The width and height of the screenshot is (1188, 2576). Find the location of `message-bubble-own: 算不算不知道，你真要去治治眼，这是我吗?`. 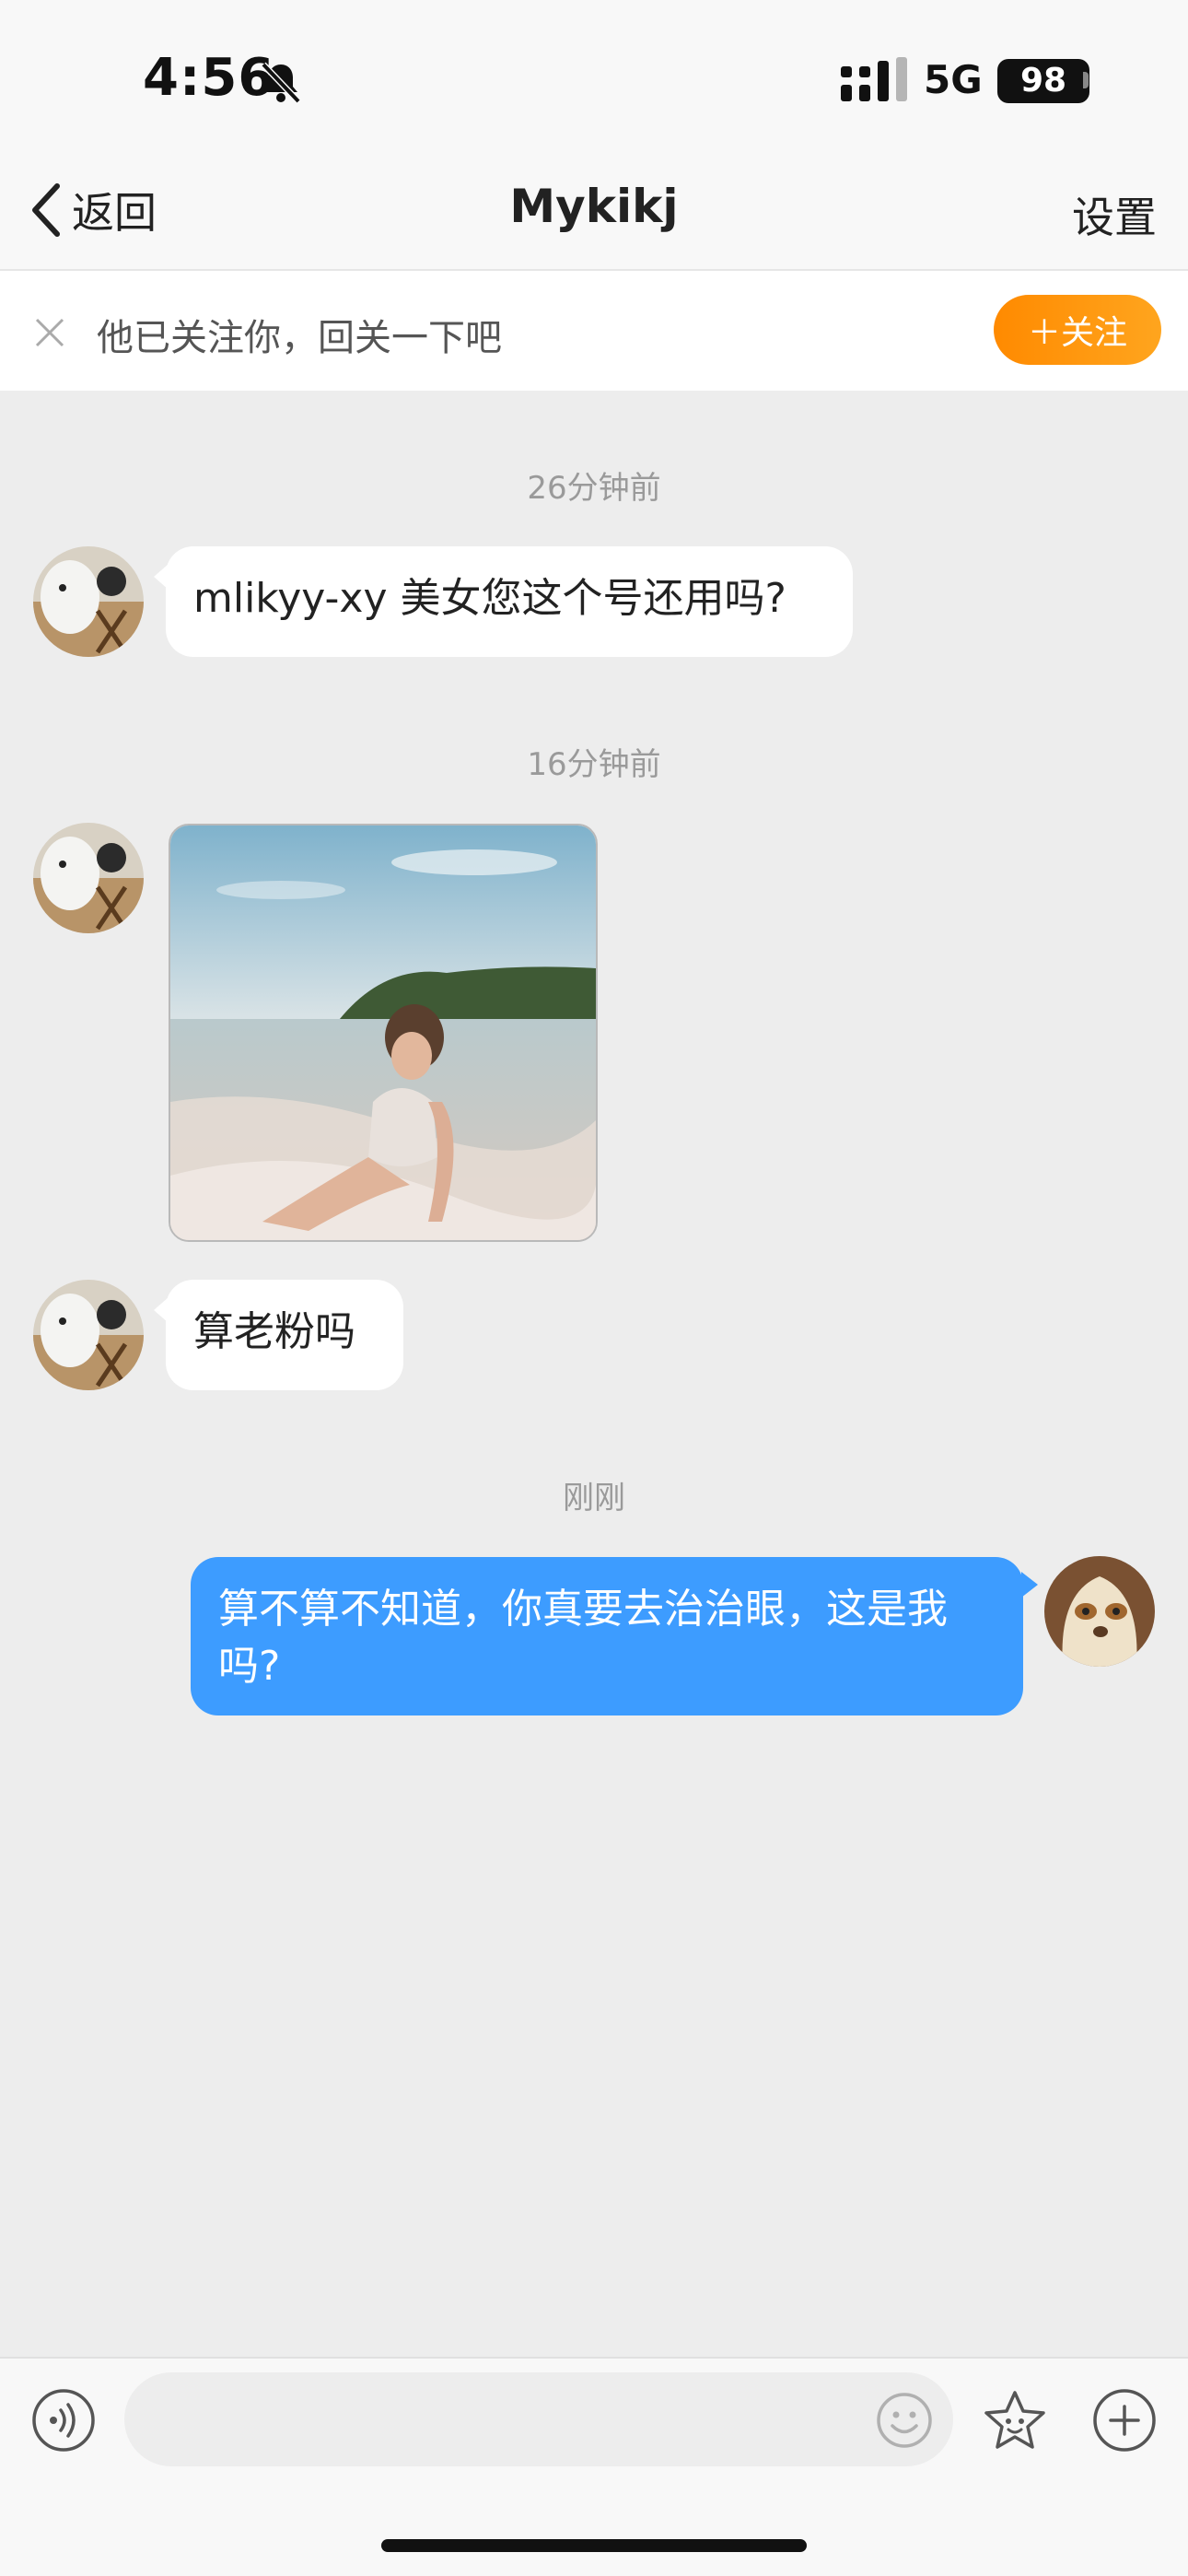

message-bubble-own: 算不算不知道，你真要去治治眼，这是我吗? is located at coordinates (607, 1636).